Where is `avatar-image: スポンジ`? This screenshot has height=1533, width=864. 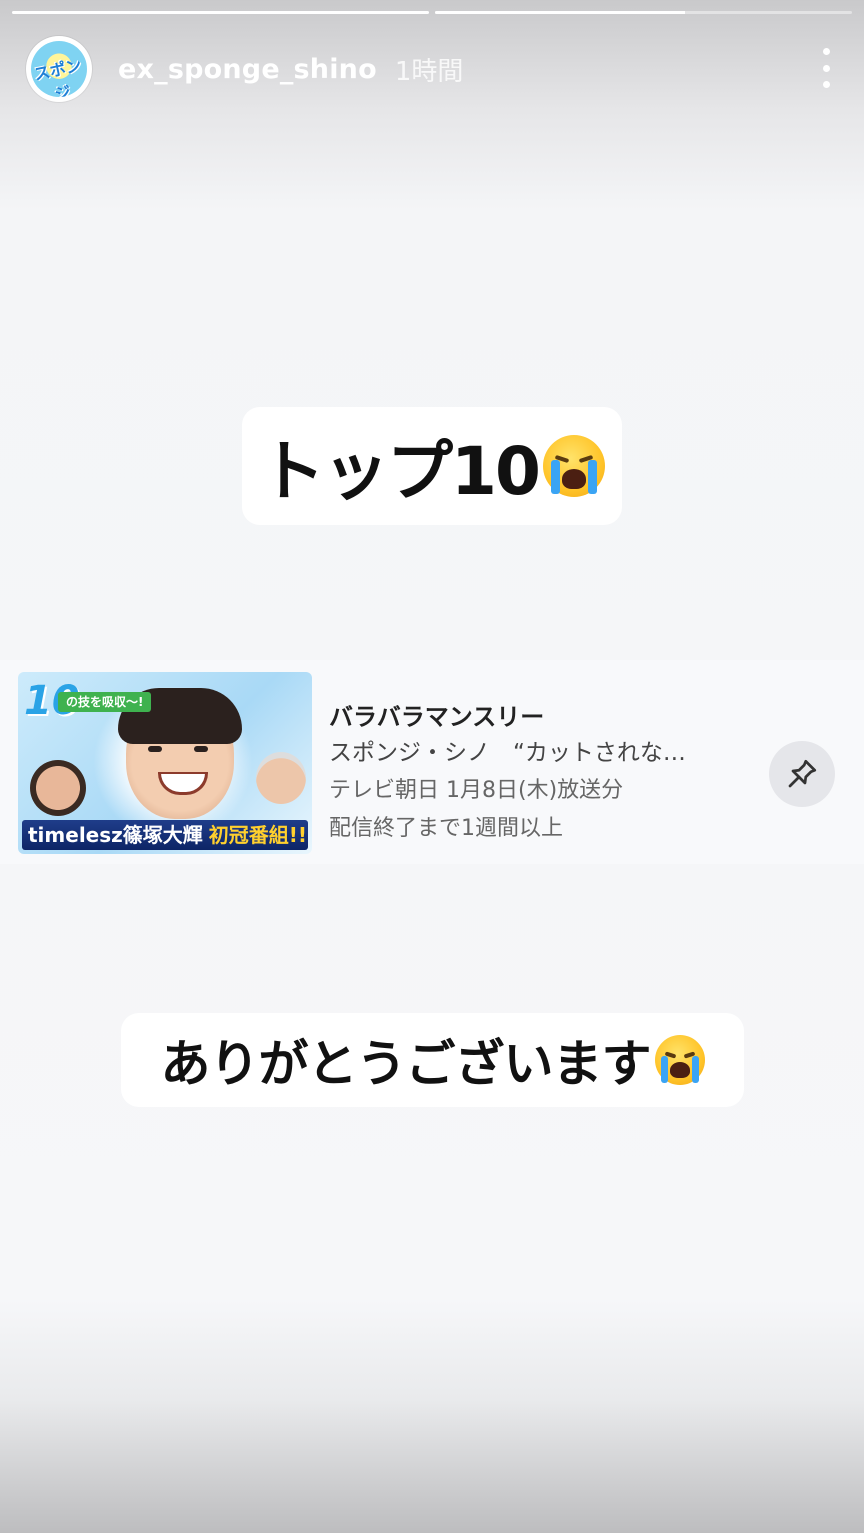 avatar-image: スポンジ is located at coordinates (59, 69).